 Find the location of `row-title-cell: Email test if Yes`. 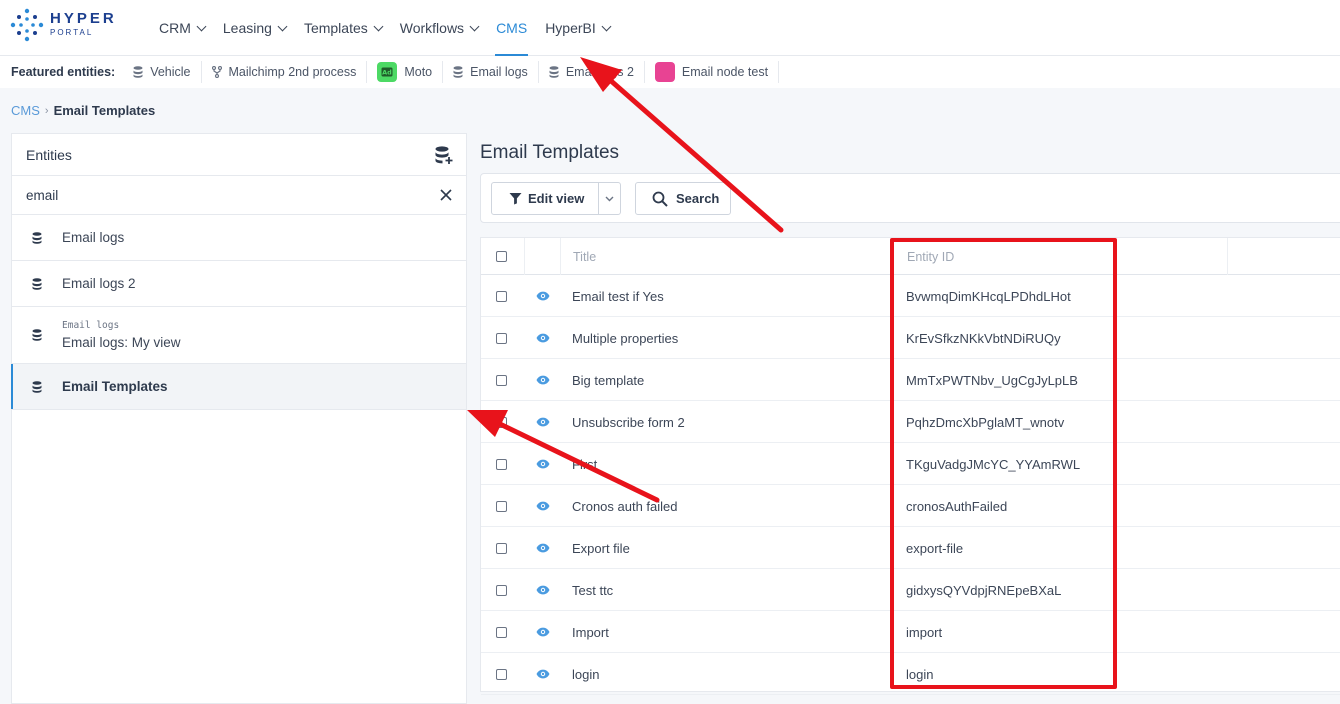

row-title-cell: Email test if Yes is located at coordinates (618, 296).